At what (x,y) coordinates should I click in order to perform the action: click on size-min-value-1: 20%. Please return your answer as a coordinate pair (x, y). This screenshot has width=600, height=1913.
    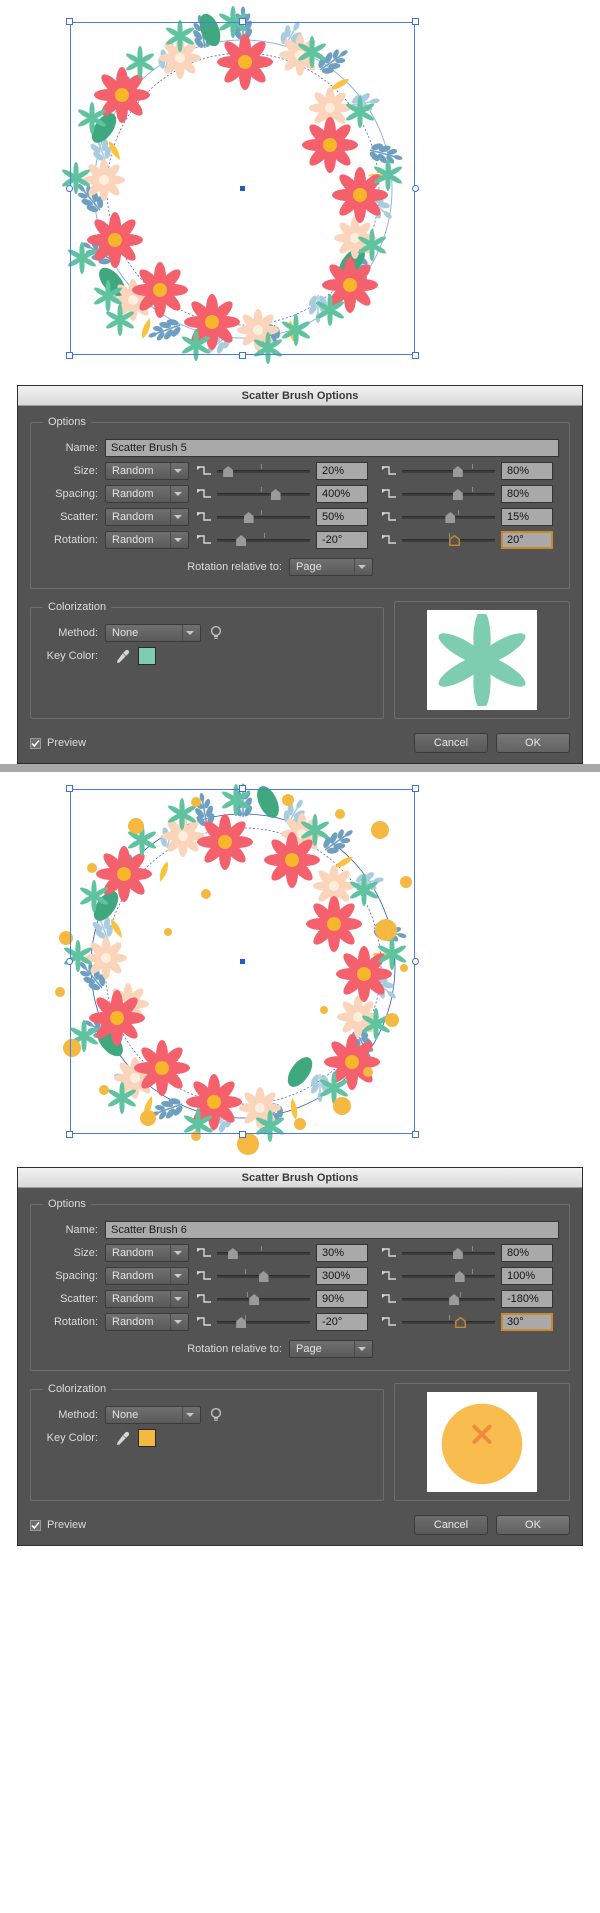
    Looking at the image, I should click on (342, 471).